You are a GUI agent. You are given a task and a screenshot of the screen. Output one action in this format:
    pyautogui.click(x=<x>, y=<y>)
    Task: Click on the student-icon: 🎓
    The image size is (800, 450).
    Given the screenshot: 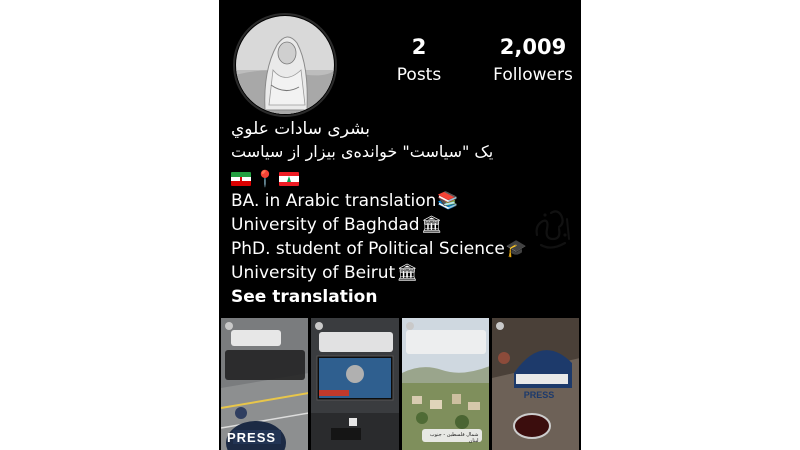 What is the action you would take?
    pyautogui.click(x=516, y=249)
    